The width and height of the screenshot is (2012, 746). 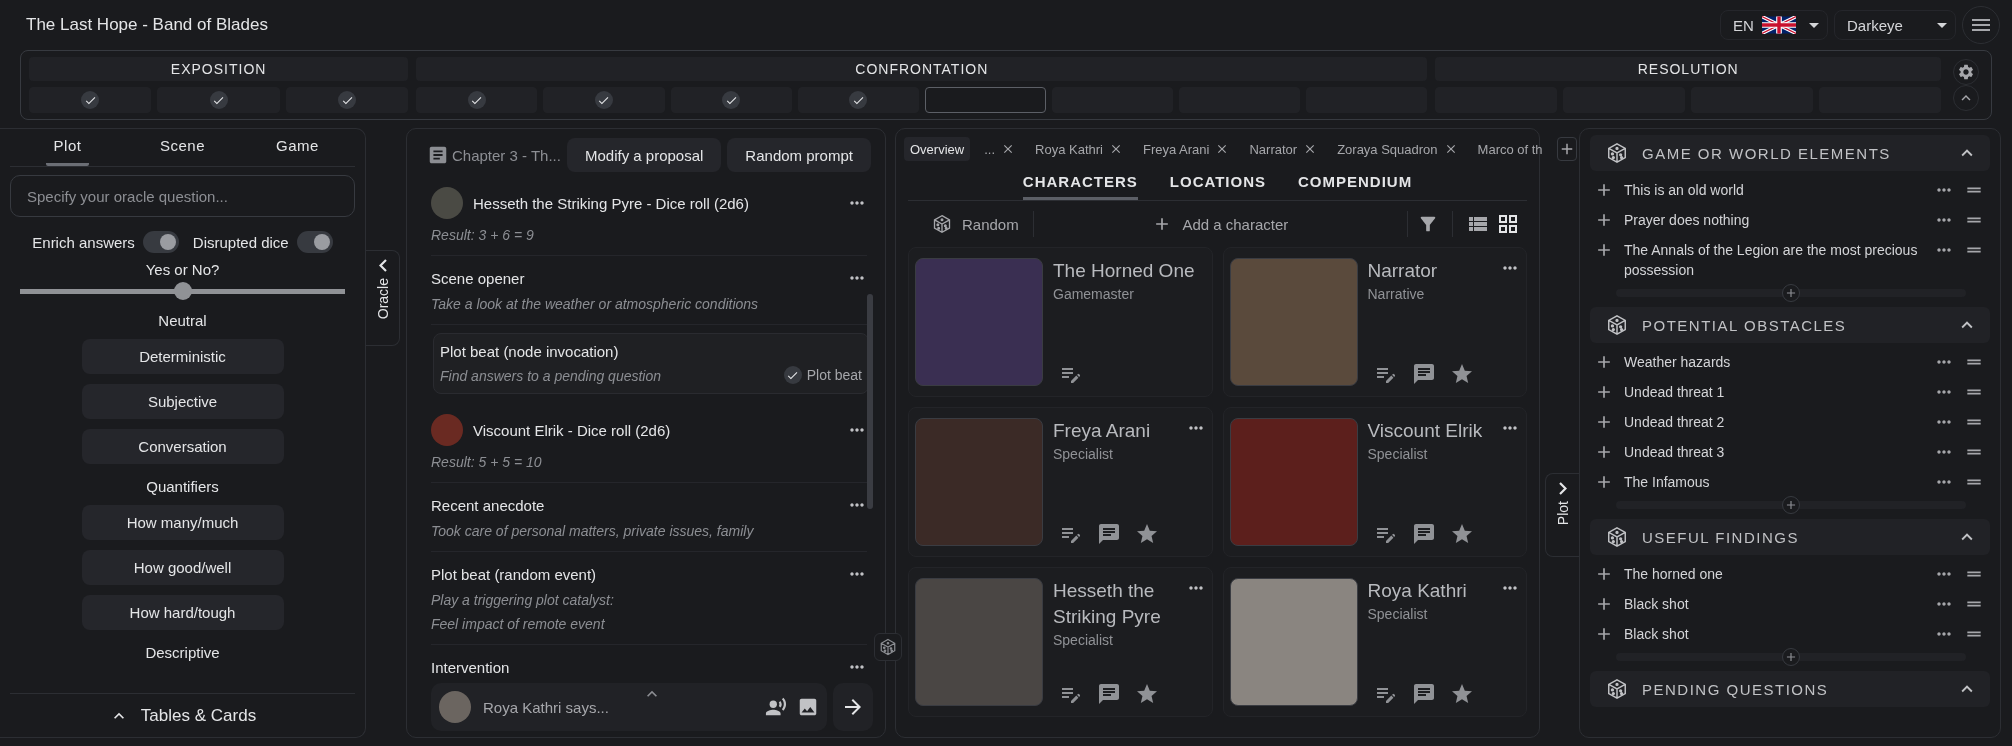 I want to click on character-card: Roya Kathri Specialist, so click(x=1374, y=642).